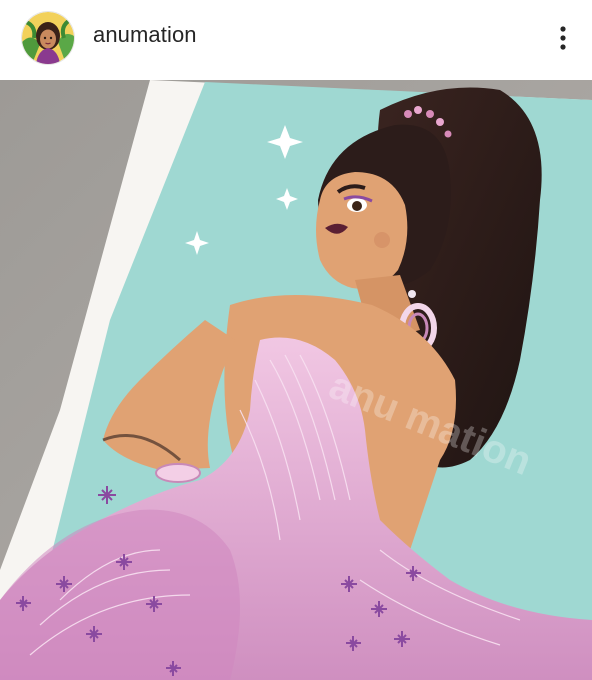  Describe the element at coordinates (296, 40) in the screenshot. I see `post-header: anumation` at that location.